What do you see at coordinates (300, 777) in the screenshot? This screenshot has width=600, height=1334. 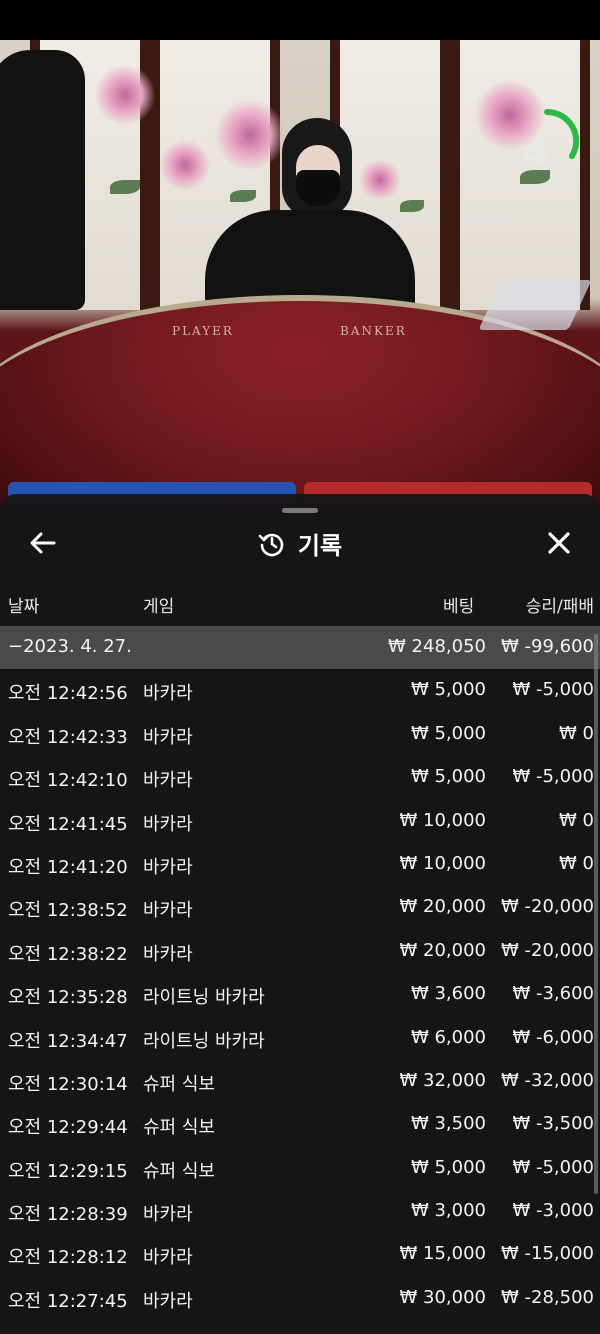 I see `table-row: 오전 12:42:10 바카라 ₩ 5,000 ₩ -5,000` at bounding box center [300, 777].